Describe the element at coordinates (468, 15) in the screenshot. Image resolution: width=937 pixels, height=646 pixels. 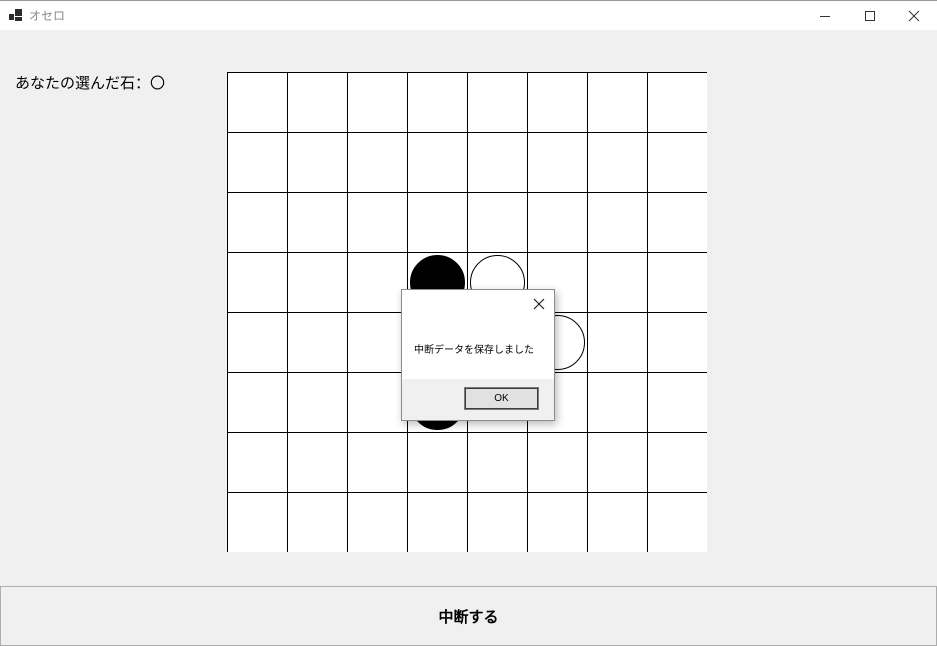
I see `title-bar: オセロ` at that location.